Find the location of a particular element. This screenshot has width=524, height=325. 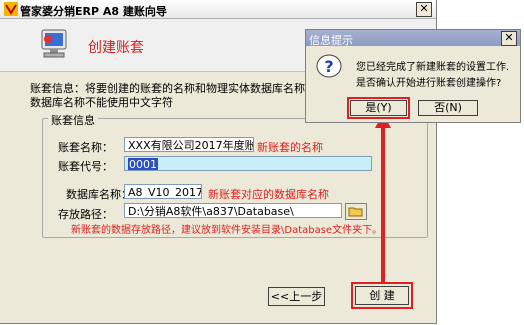

dialog-title: 信息提示 is located at coordinates (331, 40).